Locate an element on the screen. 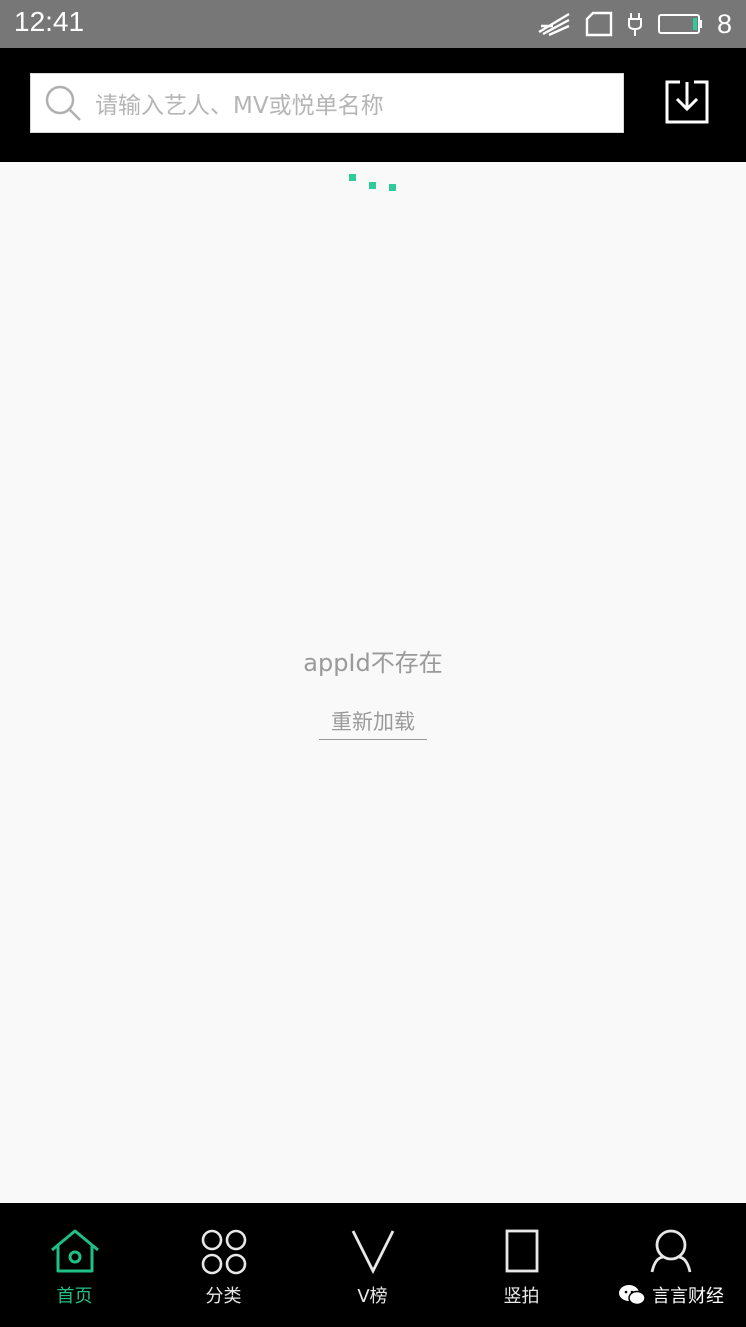  home-icon is located at coordinates (74, 1251).